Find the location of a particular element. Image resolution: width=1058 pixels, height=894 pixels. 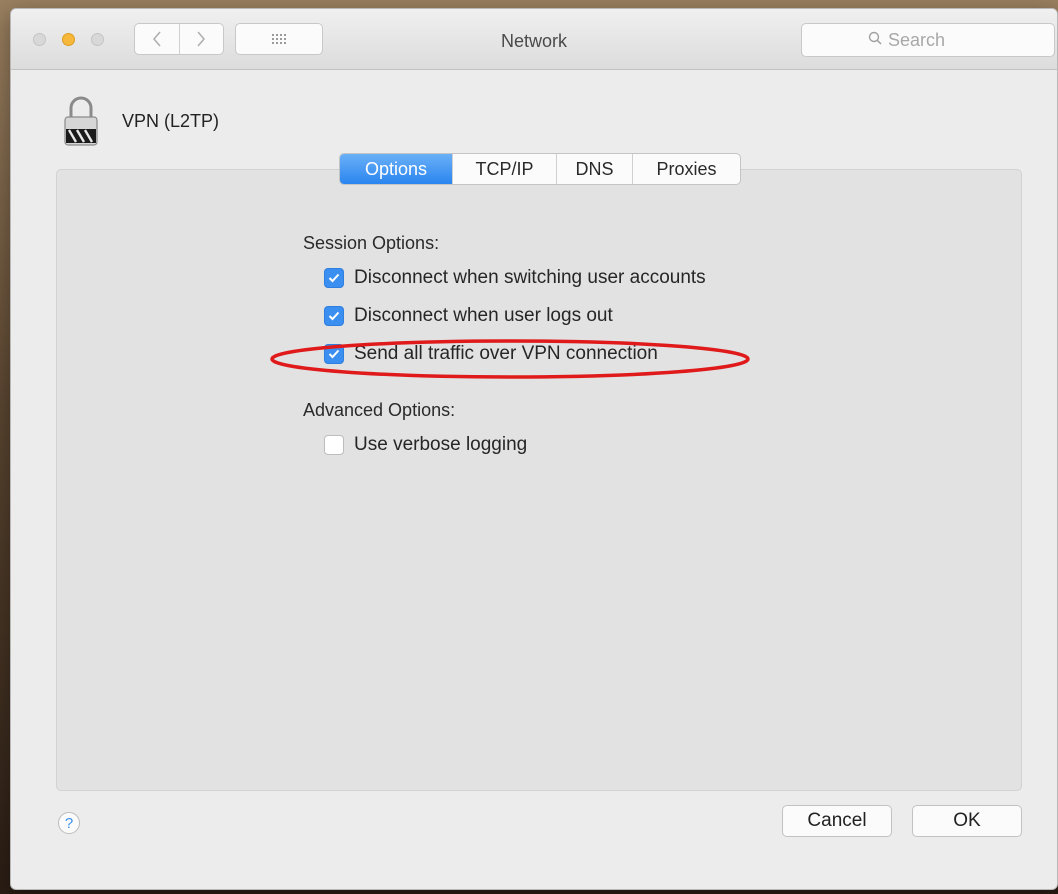

service-name: VPN (L2TP) is located at coordinates (171, 121).